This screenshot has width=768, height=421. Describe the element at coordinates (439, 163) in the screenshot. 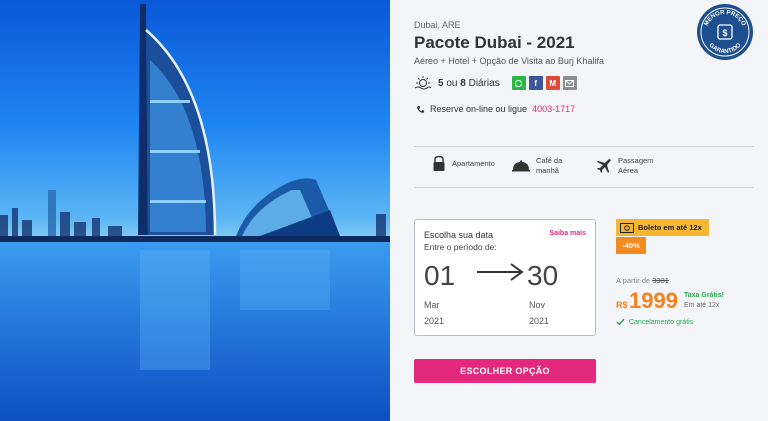

I see `apartment-icon` at that location.